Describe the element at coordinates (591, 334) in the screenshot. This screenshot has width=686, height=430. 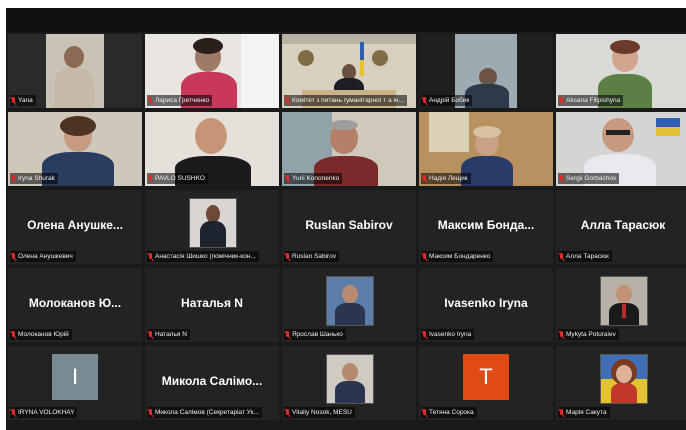
I see `participant-name: Mykyta Poturaiev` at that location.